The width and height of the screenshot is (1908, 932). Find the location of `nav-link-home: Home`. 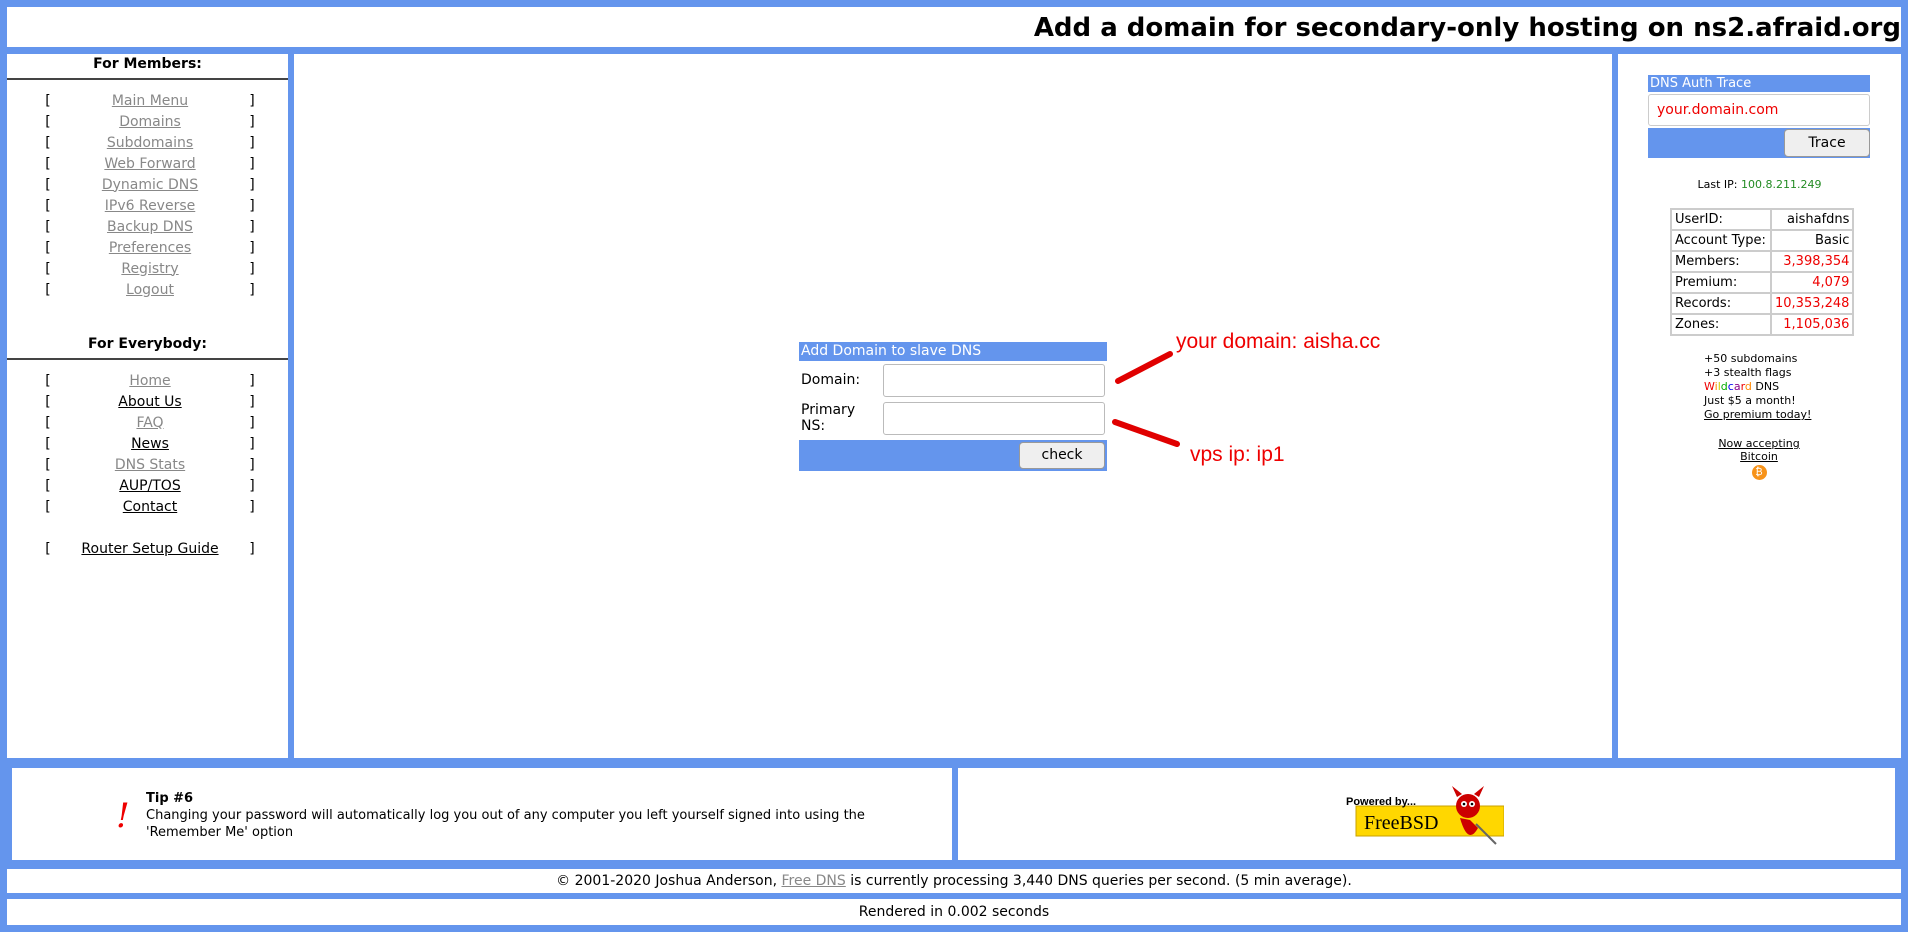

nav-link-home: Home is located at coordinates (149, 381).